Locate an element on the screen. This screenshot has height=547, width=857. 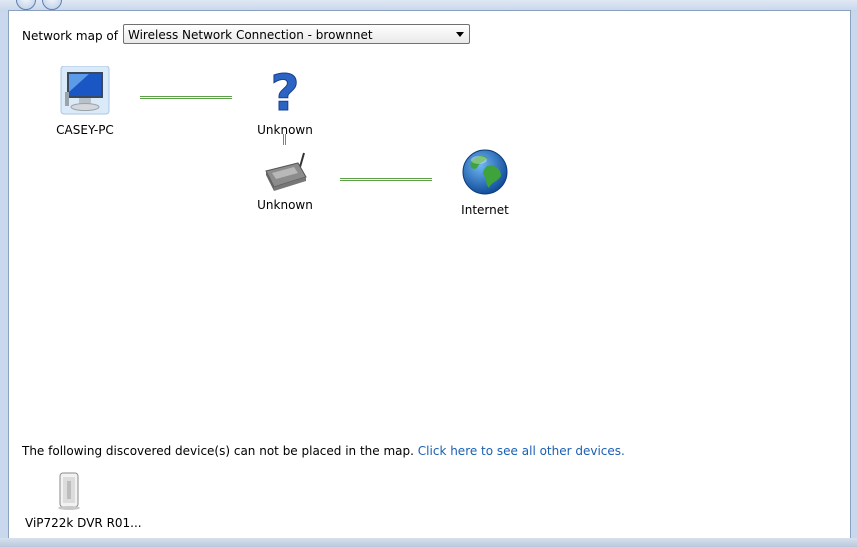
taskbar-strip is located at coordinates (428, 542).